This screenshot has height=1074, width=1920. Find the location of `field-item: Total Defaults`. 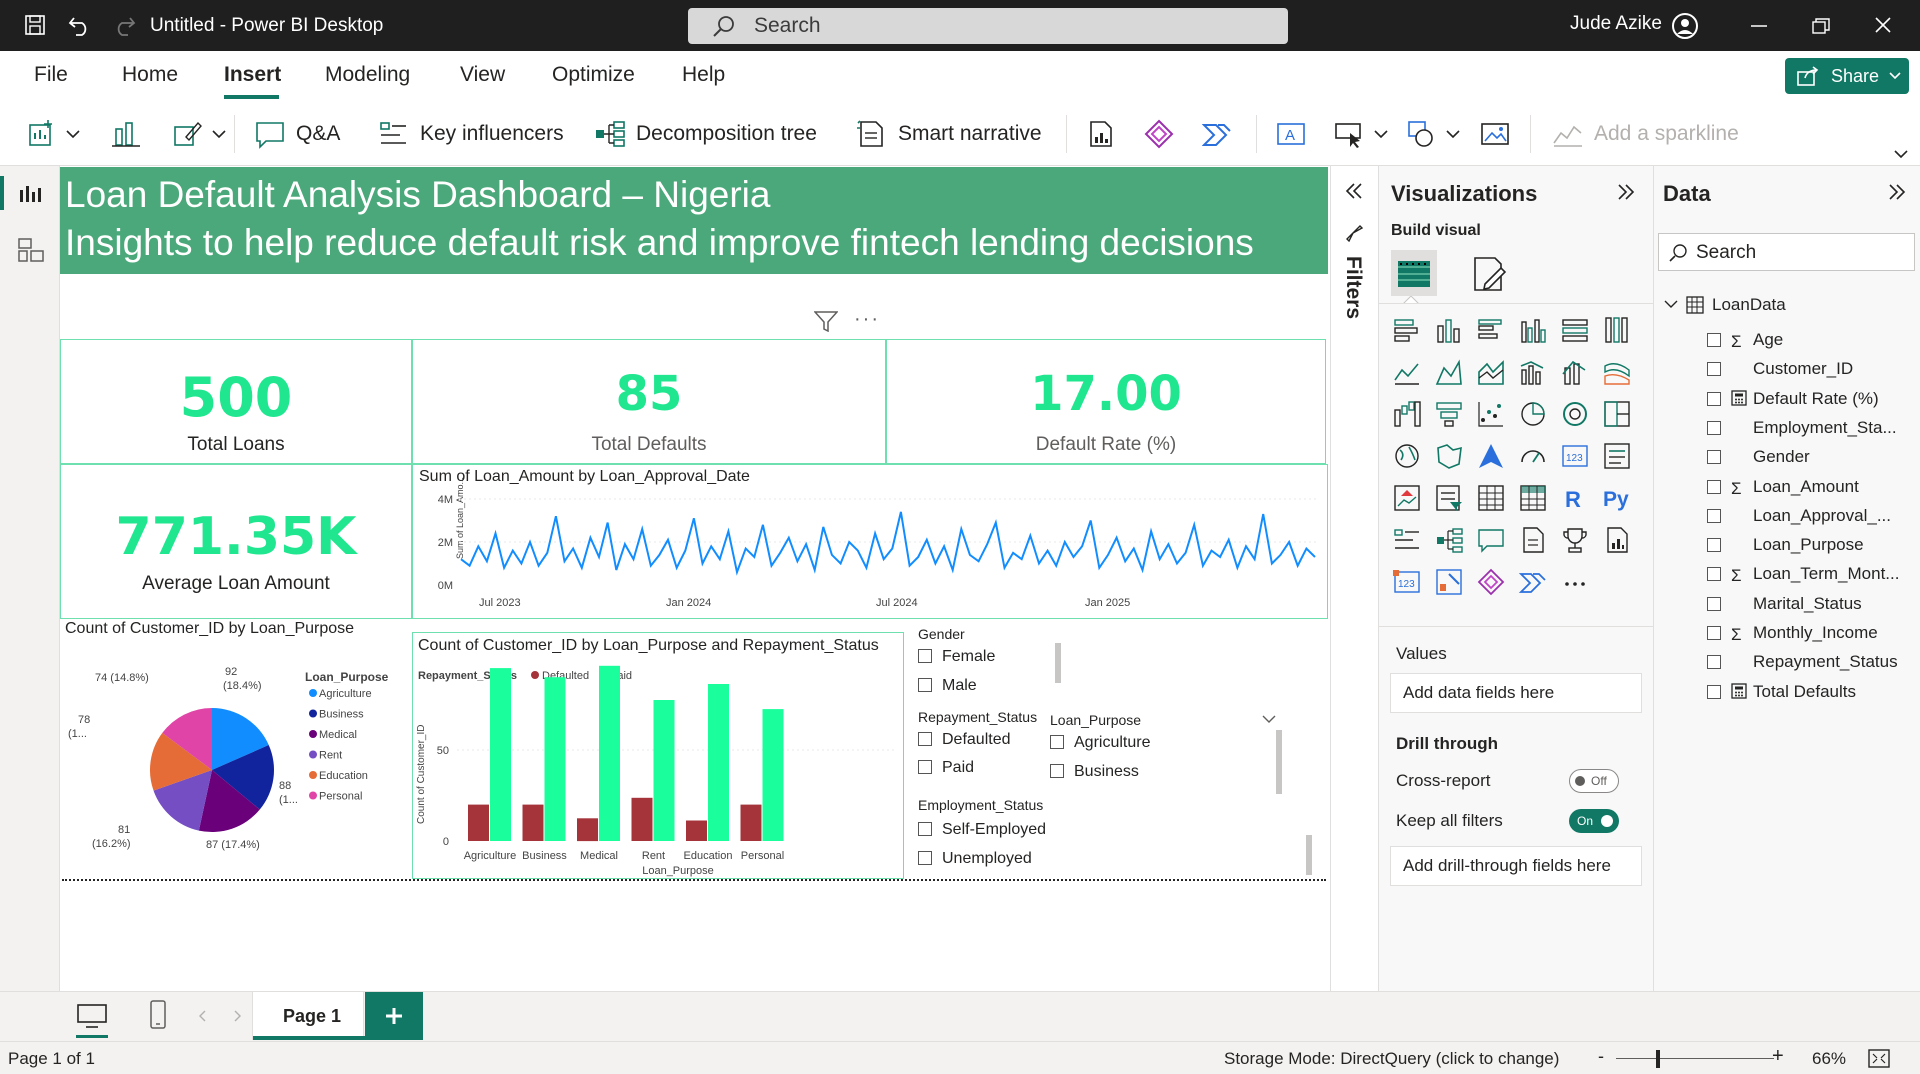

field-item: Total Defaults is located at coordinates (1781, 692).